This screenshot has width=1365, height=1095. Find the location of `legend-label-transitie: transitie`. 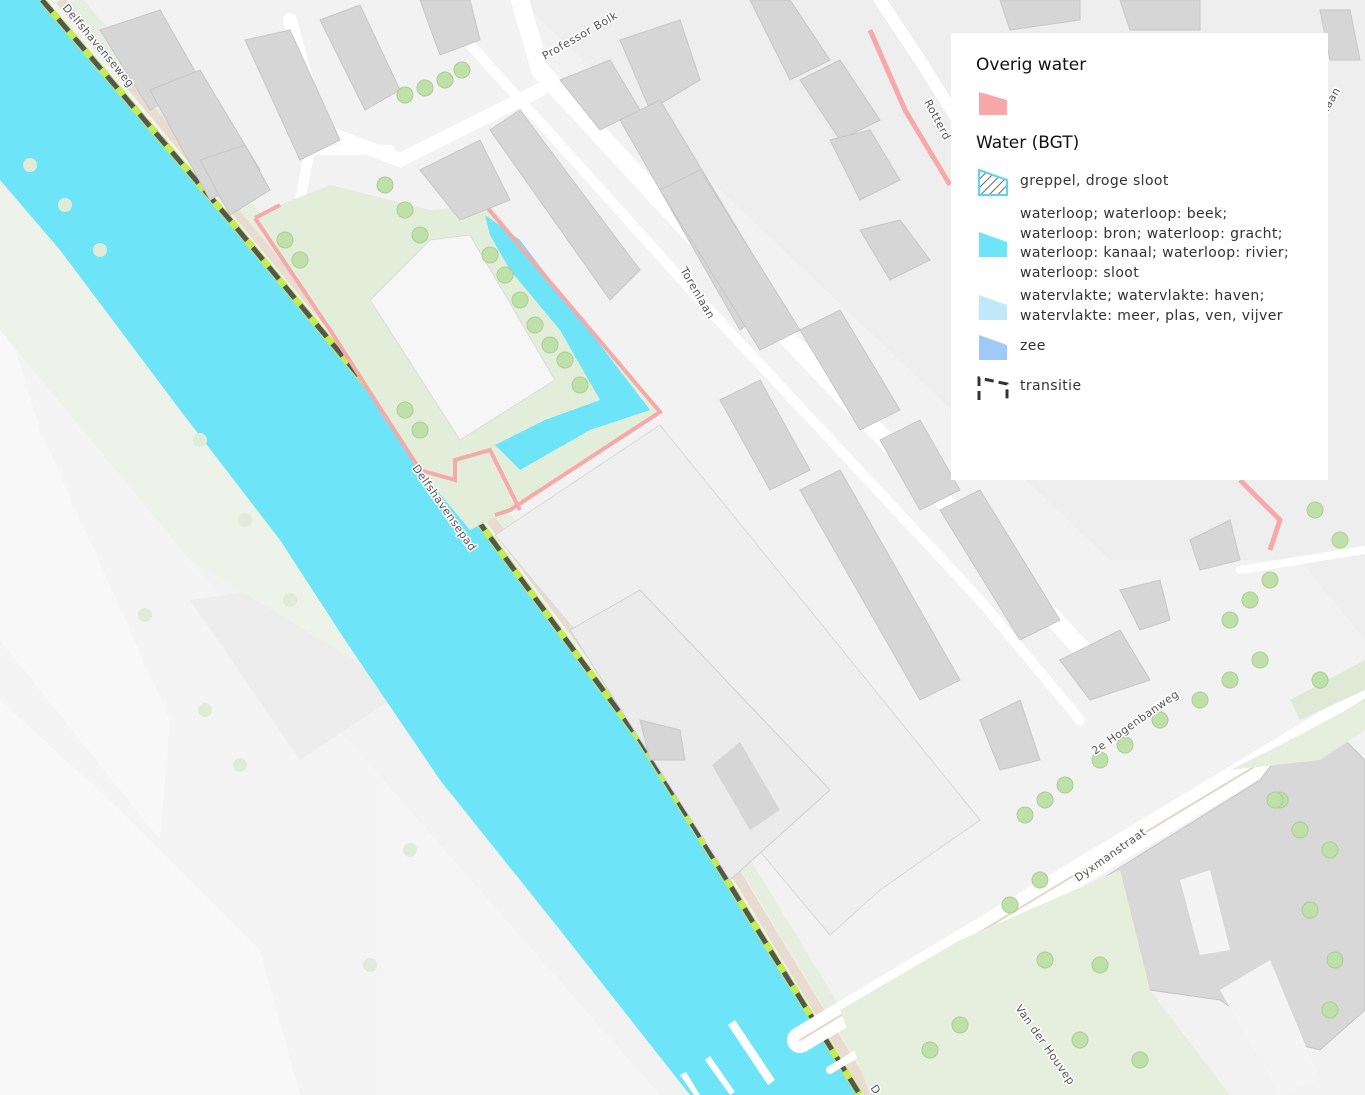

legend-label-transitie: transitie is located at coordinates (1051, 386).